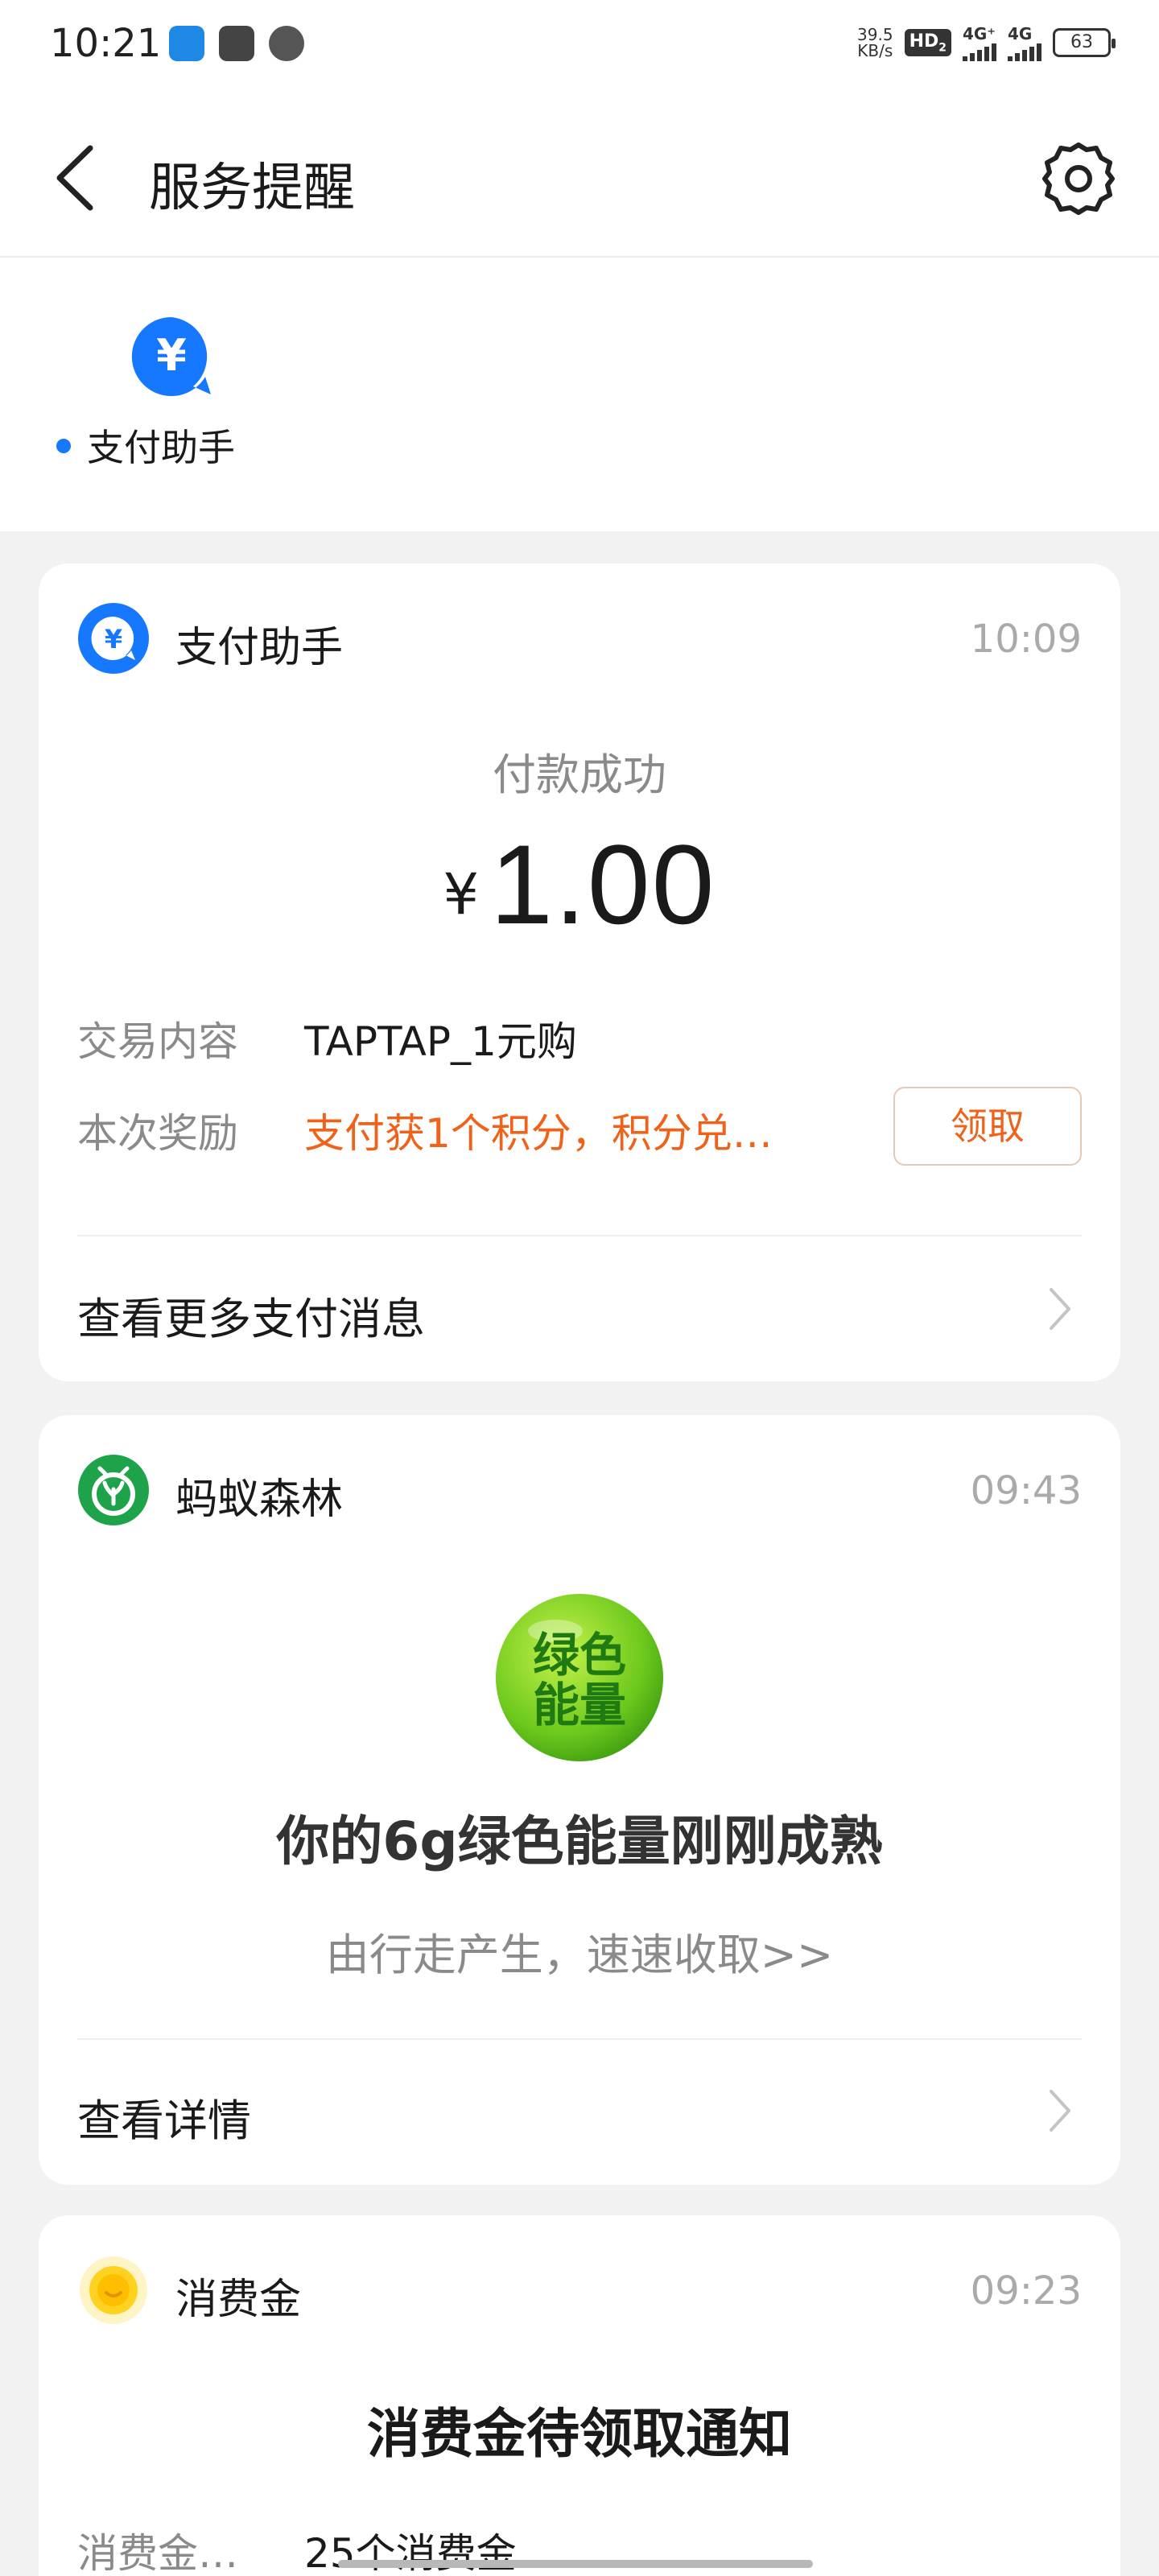  I want to click on svg-text: 能量, so click(579, 1705).